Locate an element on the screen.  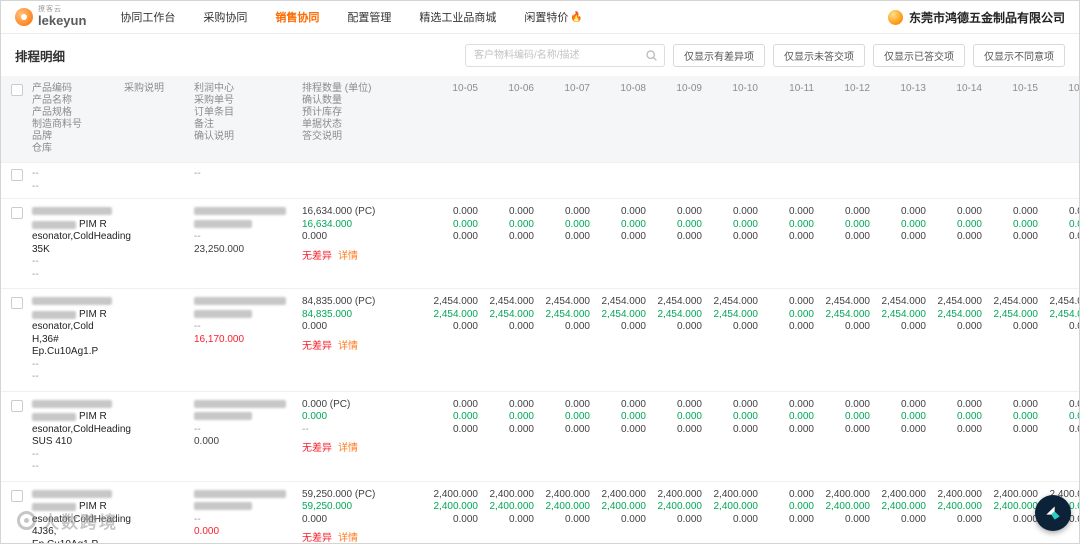
header-line: 确认数量 is located at coordinates (322, 100).